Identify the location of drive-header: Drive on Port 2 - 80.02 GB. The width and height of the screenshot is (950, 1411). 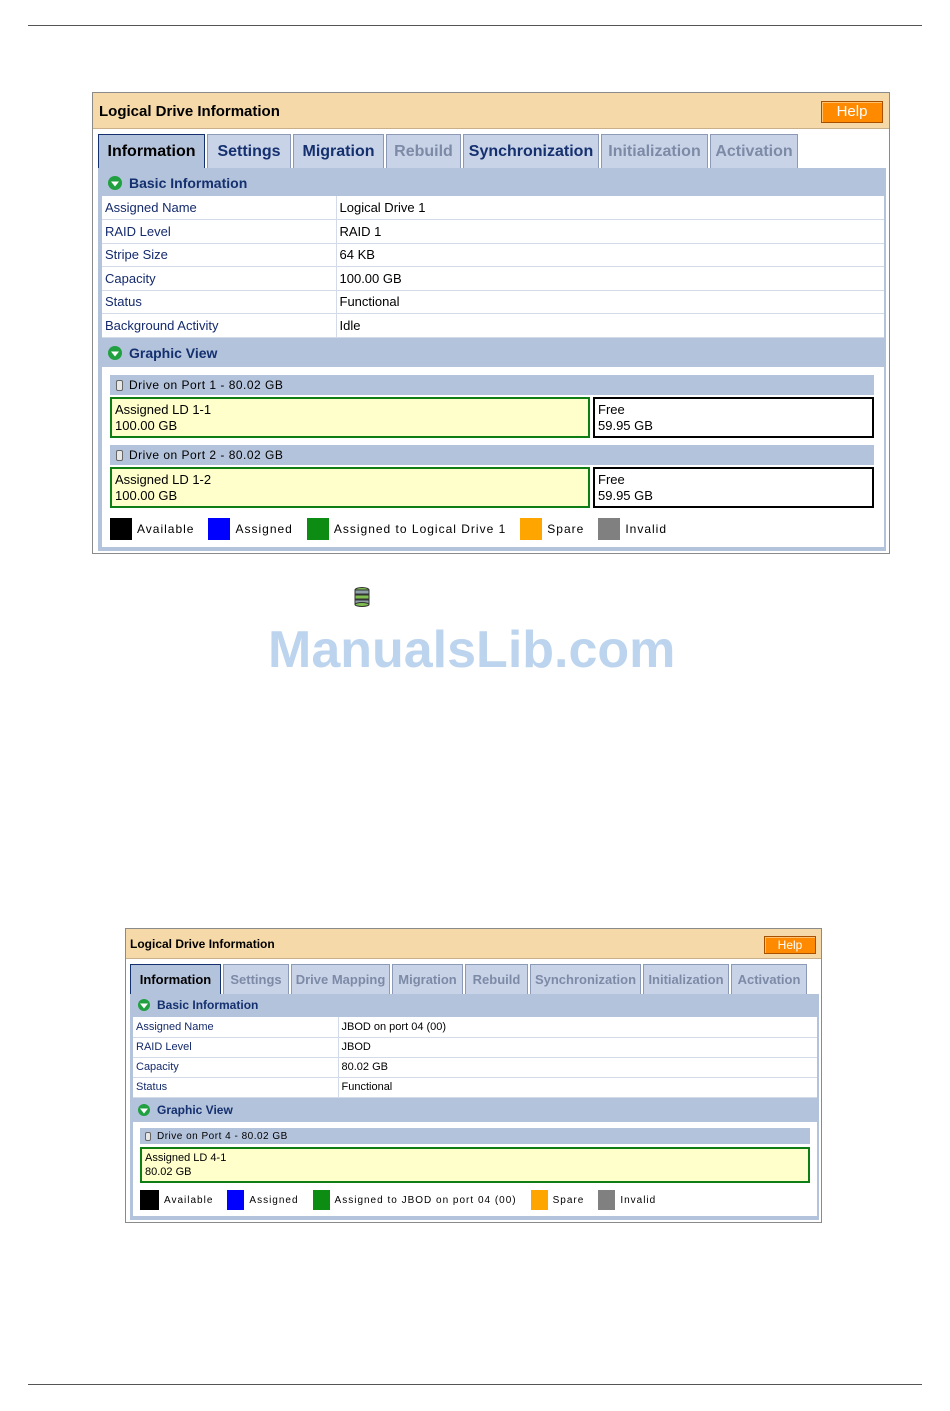
(492, 455).